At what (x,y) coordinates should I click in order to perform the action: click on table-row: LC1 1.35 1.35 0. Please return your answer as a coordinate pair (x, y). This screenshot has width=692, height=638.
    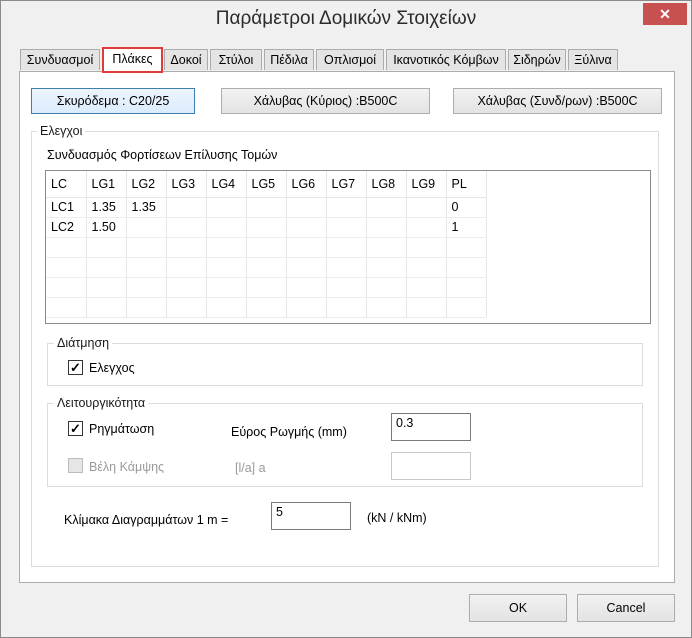
    Looking at the image, I should click on (266, 207).